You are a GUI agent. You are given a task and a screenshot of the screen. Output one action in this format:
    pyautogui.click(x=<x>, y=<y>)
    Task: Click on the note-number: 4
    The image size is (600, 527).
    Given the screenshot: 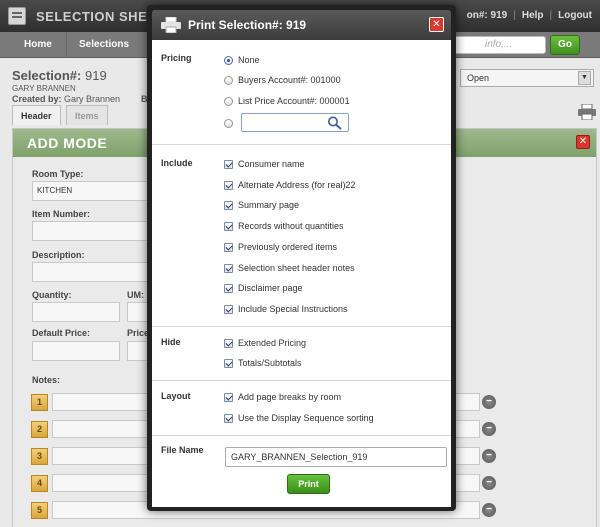 What is the action you would take?
    pyautogui.click(x=39, y=483)
    